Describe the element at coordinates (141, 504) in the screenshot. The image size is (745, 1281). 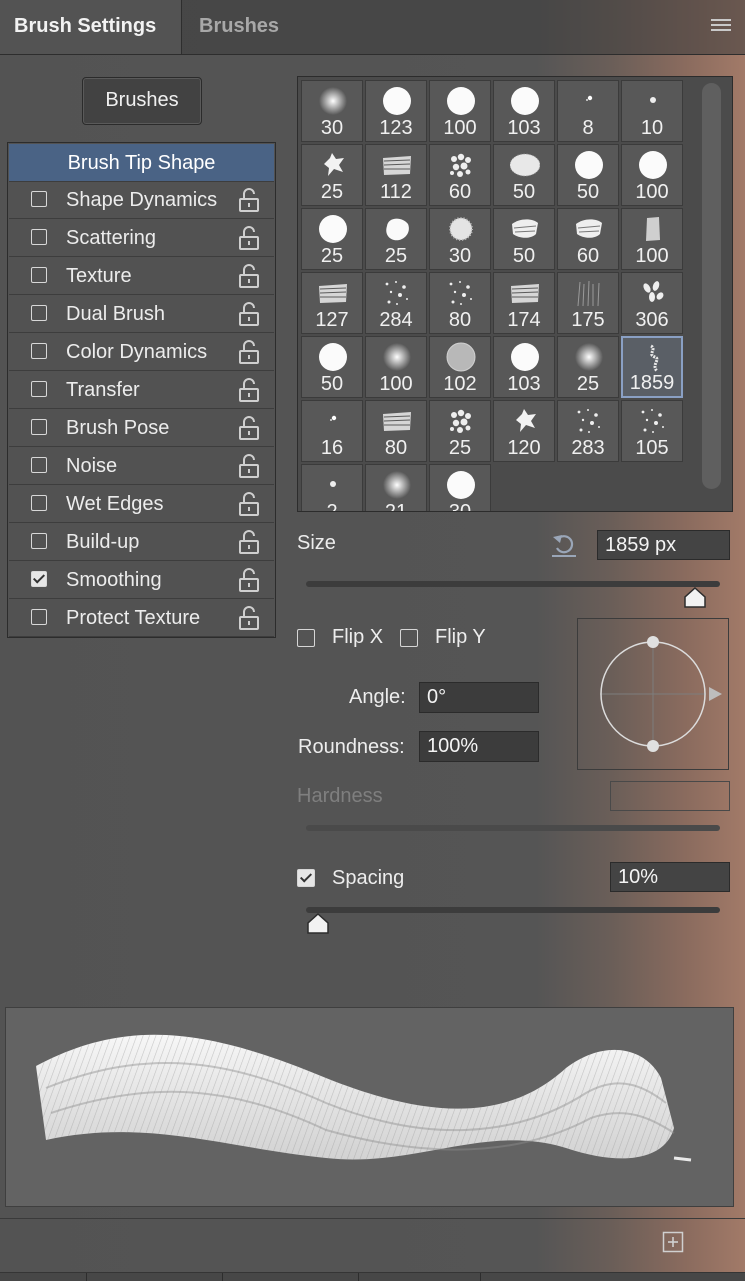
I see `option-wet-edges: Wet Edges` at that location.